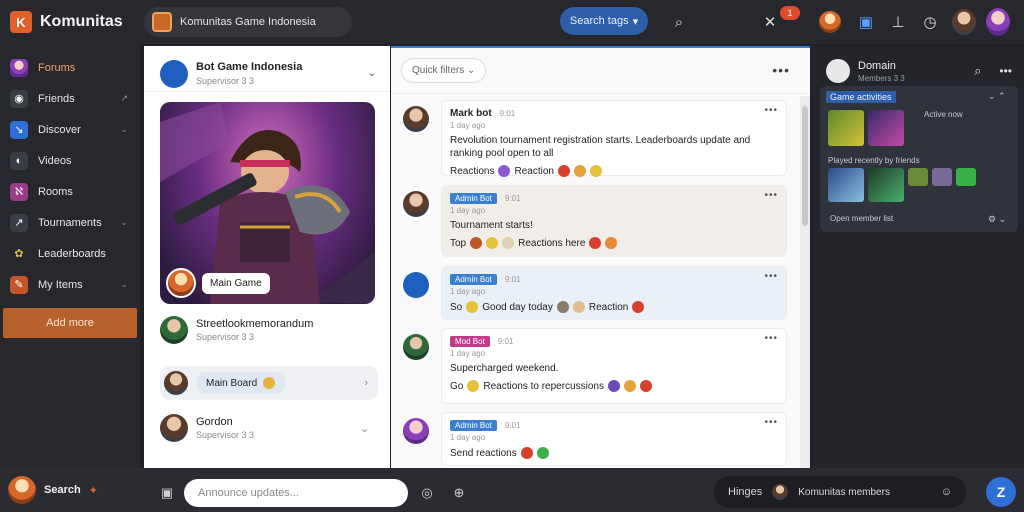 The height and width of the screenshot is (512, 1024). Describe the element at coordinates (770, 22) in the screenshot. I see `sword-icon: ✕` at that location.